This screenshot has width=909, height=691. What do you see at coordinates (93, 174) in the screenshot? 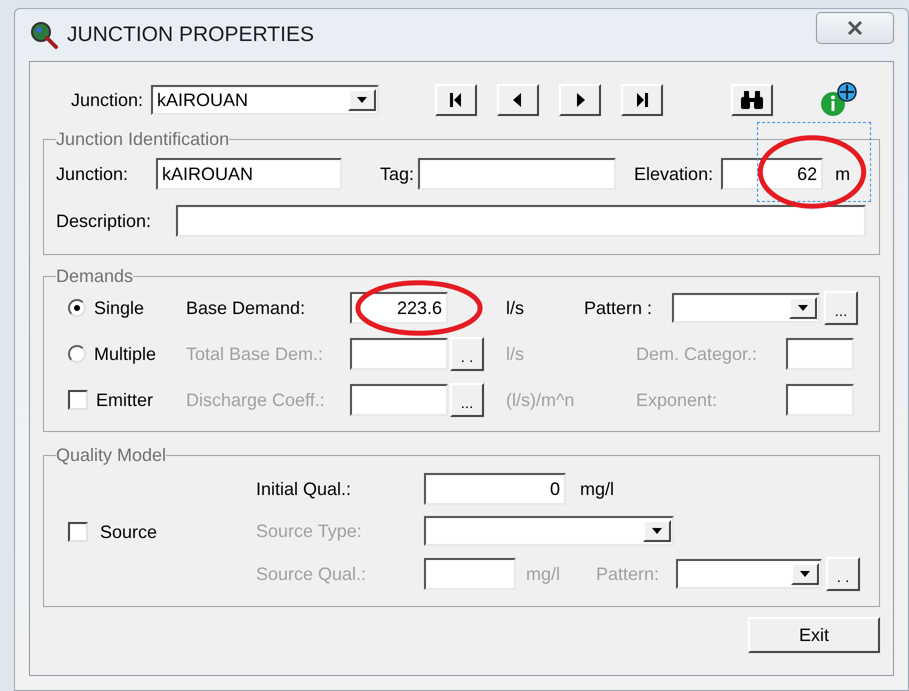
I see `junction-id-label: Junction:` at bounding box center [93, 174].